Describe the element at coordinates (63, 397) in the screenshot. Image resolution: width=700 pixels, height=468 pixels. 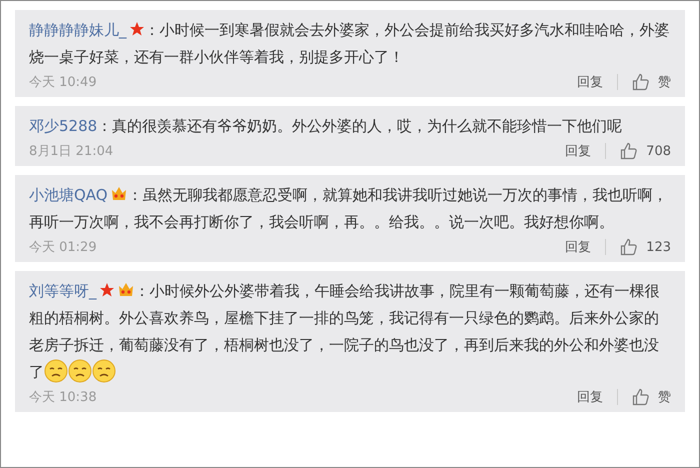
I see `comment-time: 今天 10:38` at that location.